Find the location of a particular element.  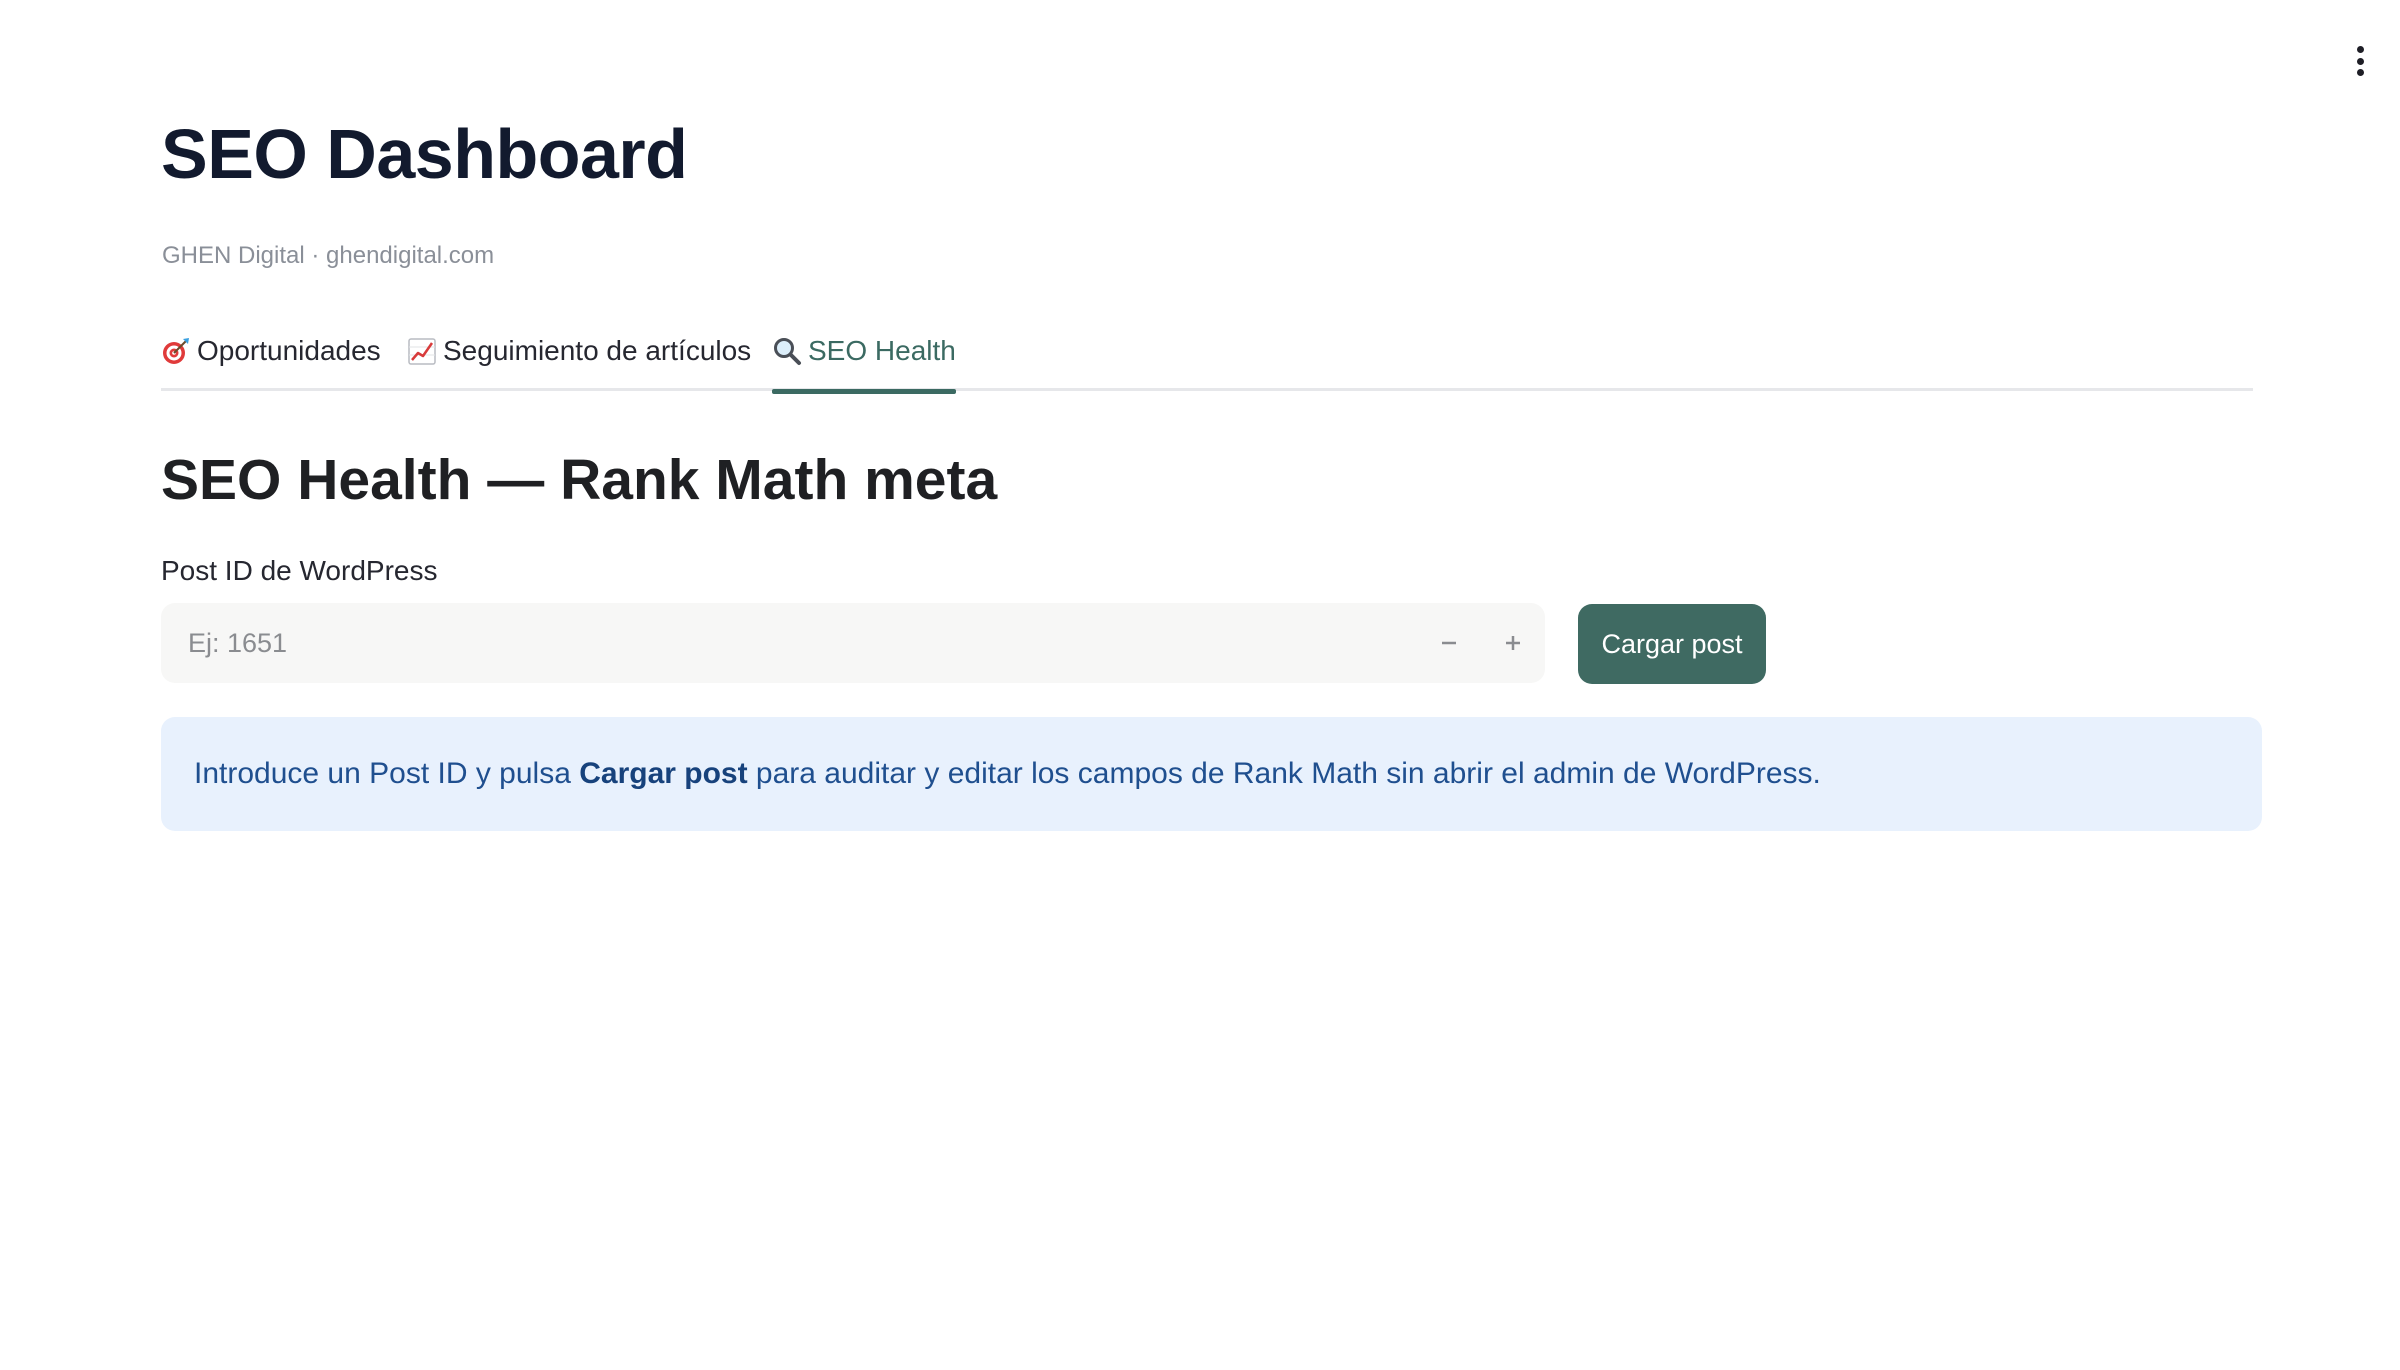

decrement-button is located at coordinates (1449, 643).